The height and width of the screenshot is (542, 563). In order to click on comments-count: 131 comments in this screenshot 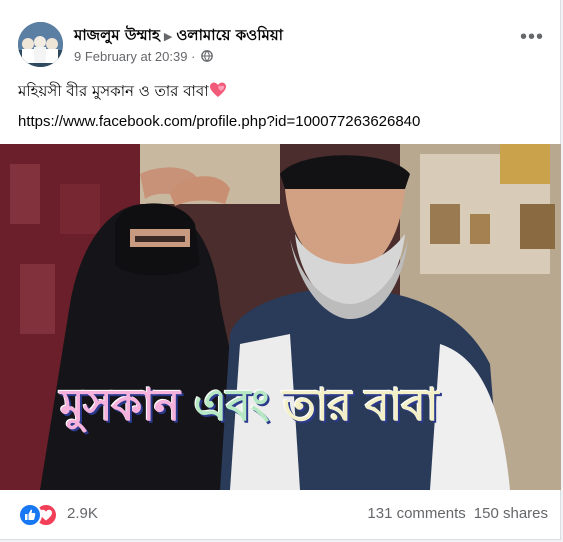, I will do `click(416, 513)`.